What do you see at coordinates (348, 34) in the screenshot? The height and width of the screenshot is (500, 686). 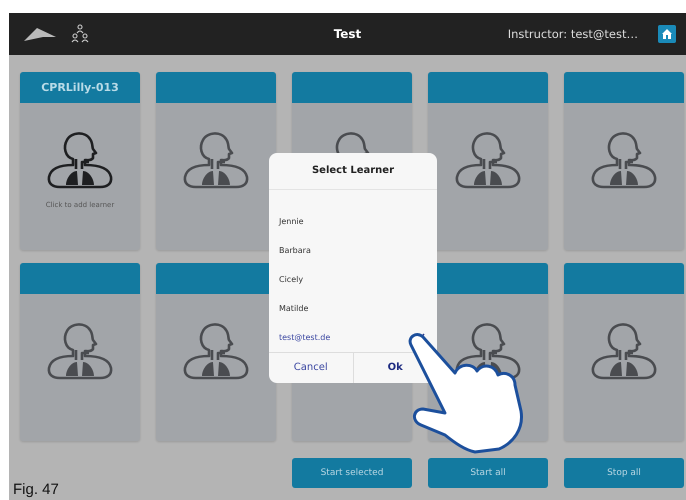 I see `screen-title: Test` at bounding box center [348, 34].